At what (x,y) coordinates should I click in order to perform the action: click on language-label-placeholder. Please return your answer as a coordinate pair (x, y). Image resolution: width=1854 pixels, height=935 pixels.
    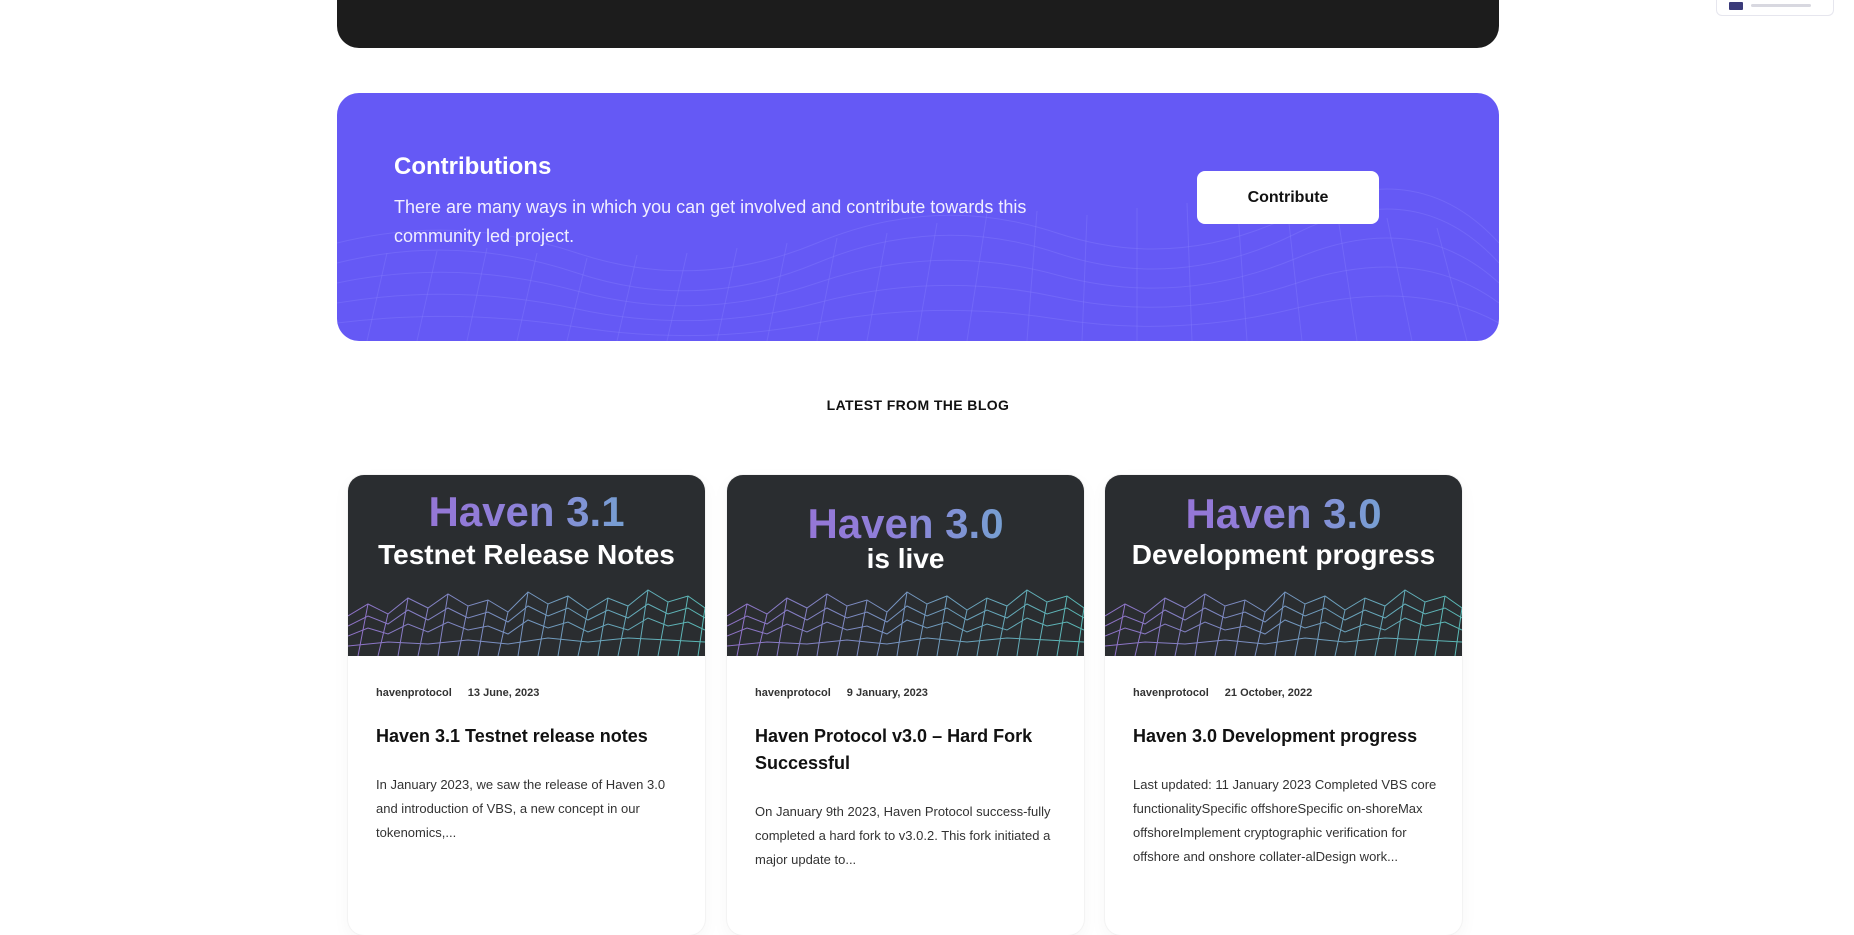
    Looking at the image, I should click on (1781, 5).